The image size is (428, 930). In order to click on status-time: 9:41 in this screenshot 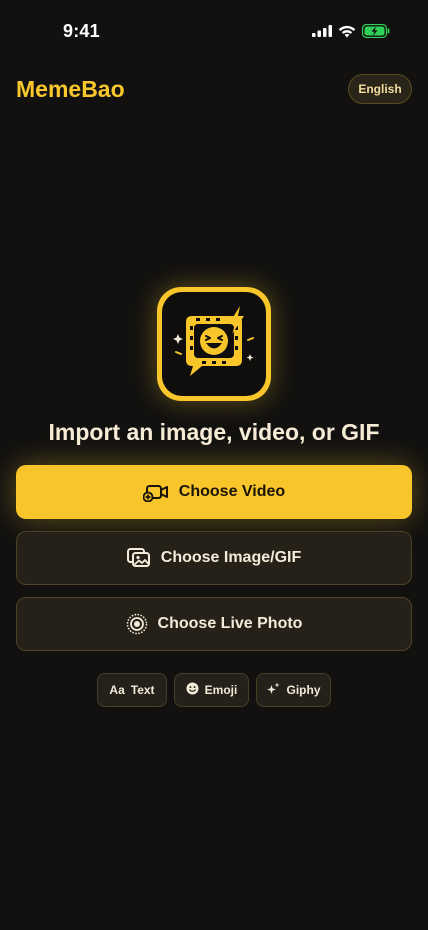, I will do `click(81, 31)`.